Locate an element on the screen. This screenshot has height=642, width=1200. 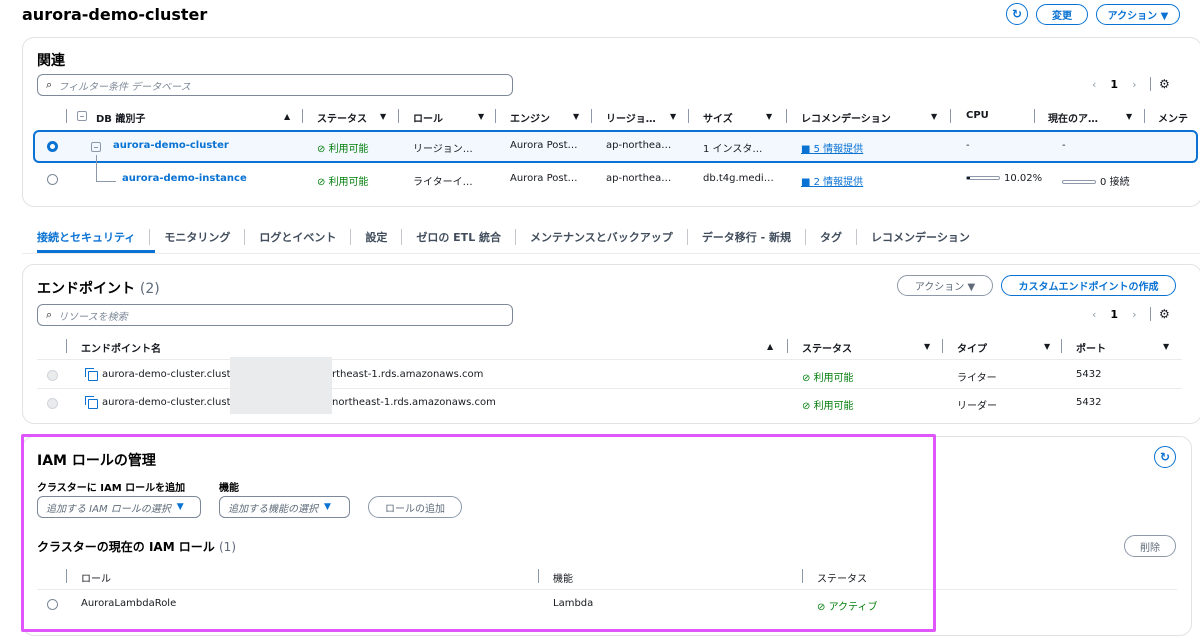
actions-button: アクション ▼ is located at coordinates (1138, 14).